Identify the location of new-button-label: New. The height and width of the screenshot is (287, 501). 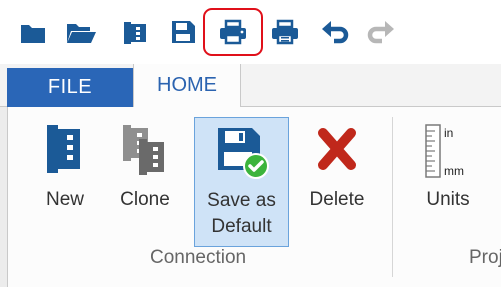
(64, 199).